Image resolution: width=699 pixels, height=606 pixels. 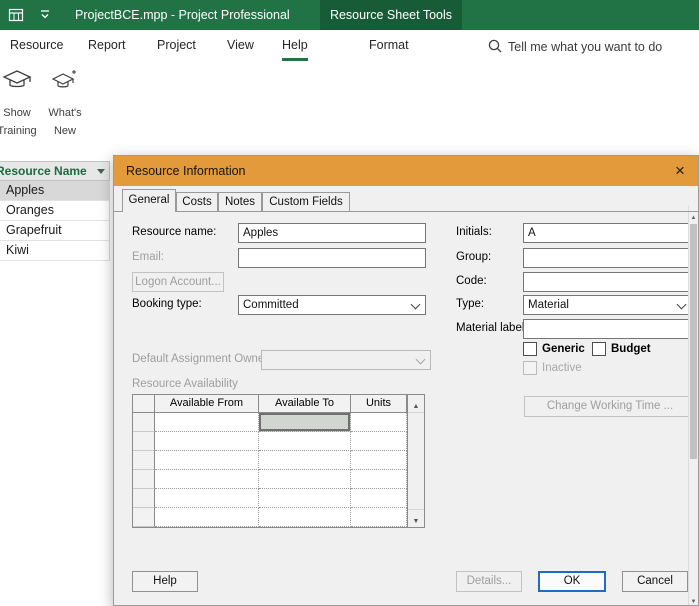 I want to click on grid-scrollbar, so click(x=415, y=461).